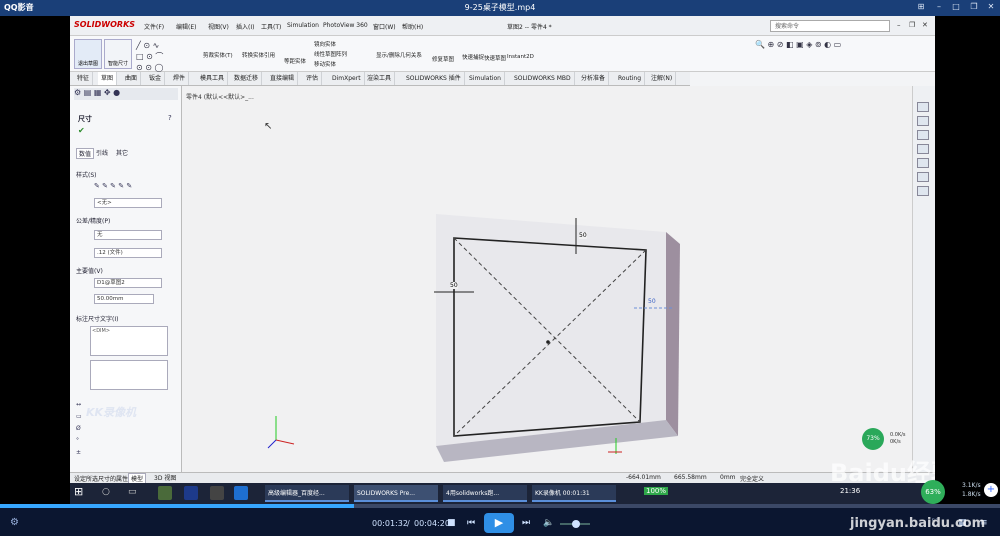  Describe the element at coordinates (923, 177) in the screenshot. I see `custom-props-icon` at that location.